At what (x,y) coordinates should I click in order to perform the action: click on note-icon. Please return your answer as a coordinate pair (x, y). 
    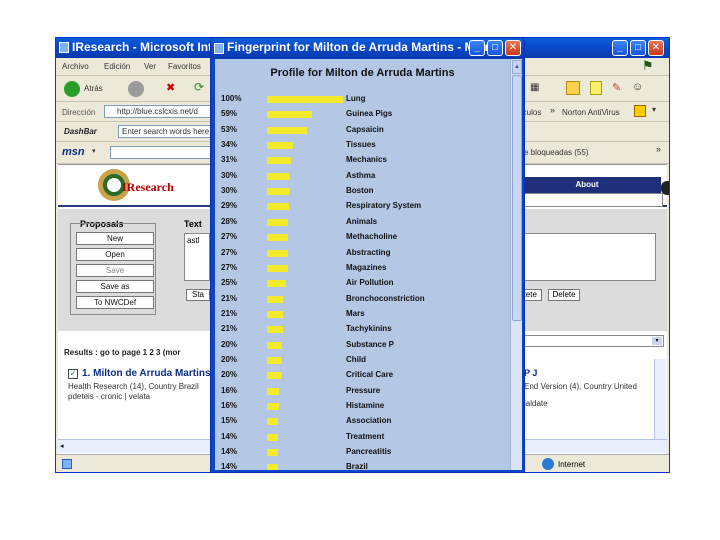
    Looking at the image, I should click on (596, 88).